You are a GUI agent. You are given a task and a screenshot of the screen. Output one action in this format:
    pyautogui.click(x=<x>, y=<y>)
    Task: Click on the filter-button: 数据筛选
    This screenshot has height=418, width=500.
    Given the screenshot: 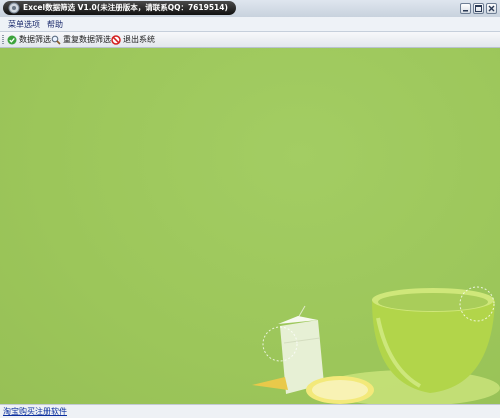 What is the action you would take?
    pyautogui.click(x=29, y=39)
    